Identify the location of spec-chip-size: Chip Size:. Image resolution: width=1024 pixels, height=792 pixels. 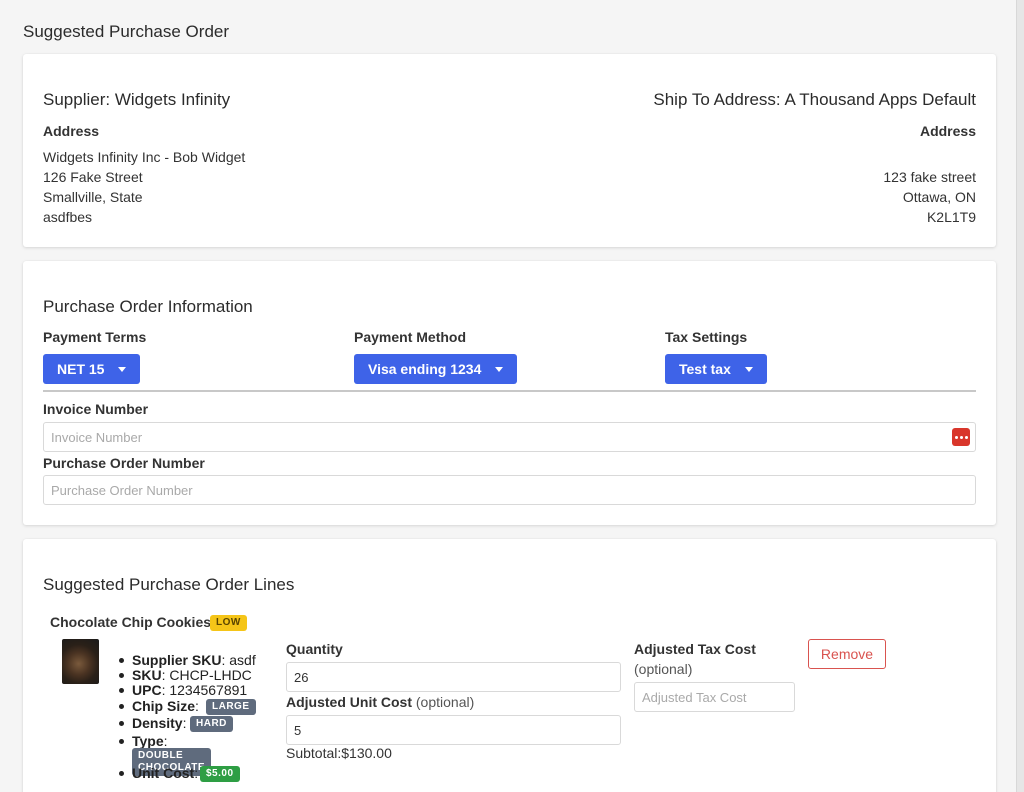
(159, 706).